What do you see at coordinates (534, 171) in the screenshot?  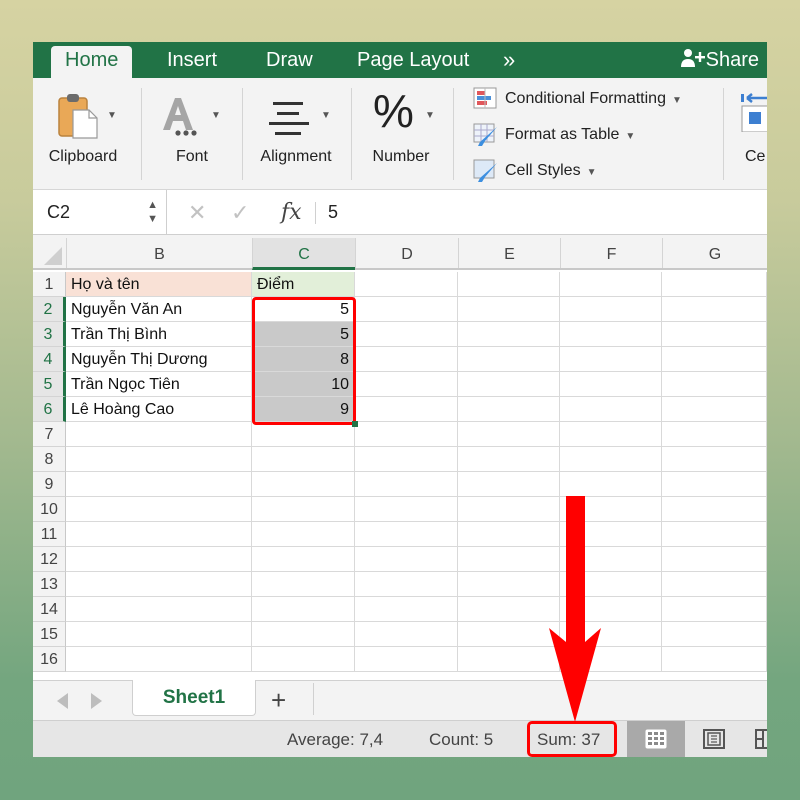 I see `cell-styles-button: Cell Styles ▼` at bounding box center [534, 171].